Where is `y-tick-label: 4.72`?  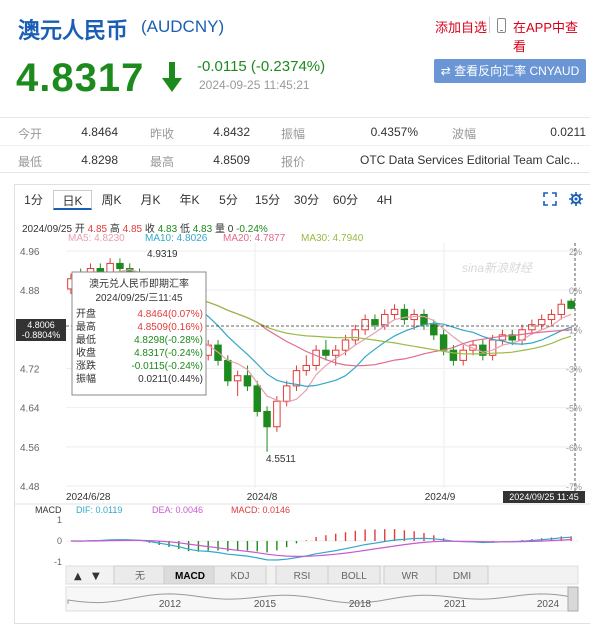
y-tick-label: 4.72 is located at coordinates (30, 370).